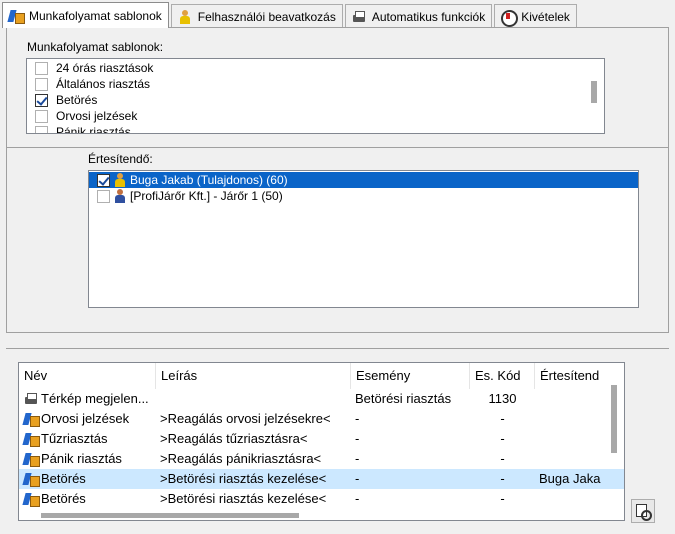 This screenshot has height=534, width=675. Describe the element at coordinates (120, 180) in the screenshot. I see `owner-icon` at that location.